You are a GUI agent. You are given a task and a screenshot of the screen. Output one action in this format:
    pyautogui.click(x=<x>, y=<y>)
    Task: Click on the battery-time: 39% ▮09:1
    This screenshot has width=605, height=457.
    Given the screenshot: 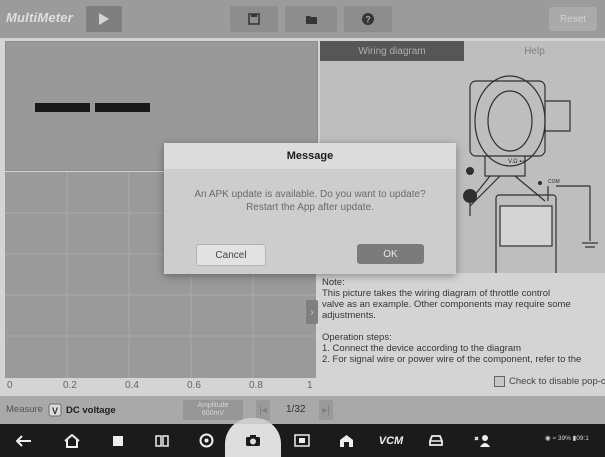 What is the action you would take?
    pyautogui.click(x=573, y=438)
    